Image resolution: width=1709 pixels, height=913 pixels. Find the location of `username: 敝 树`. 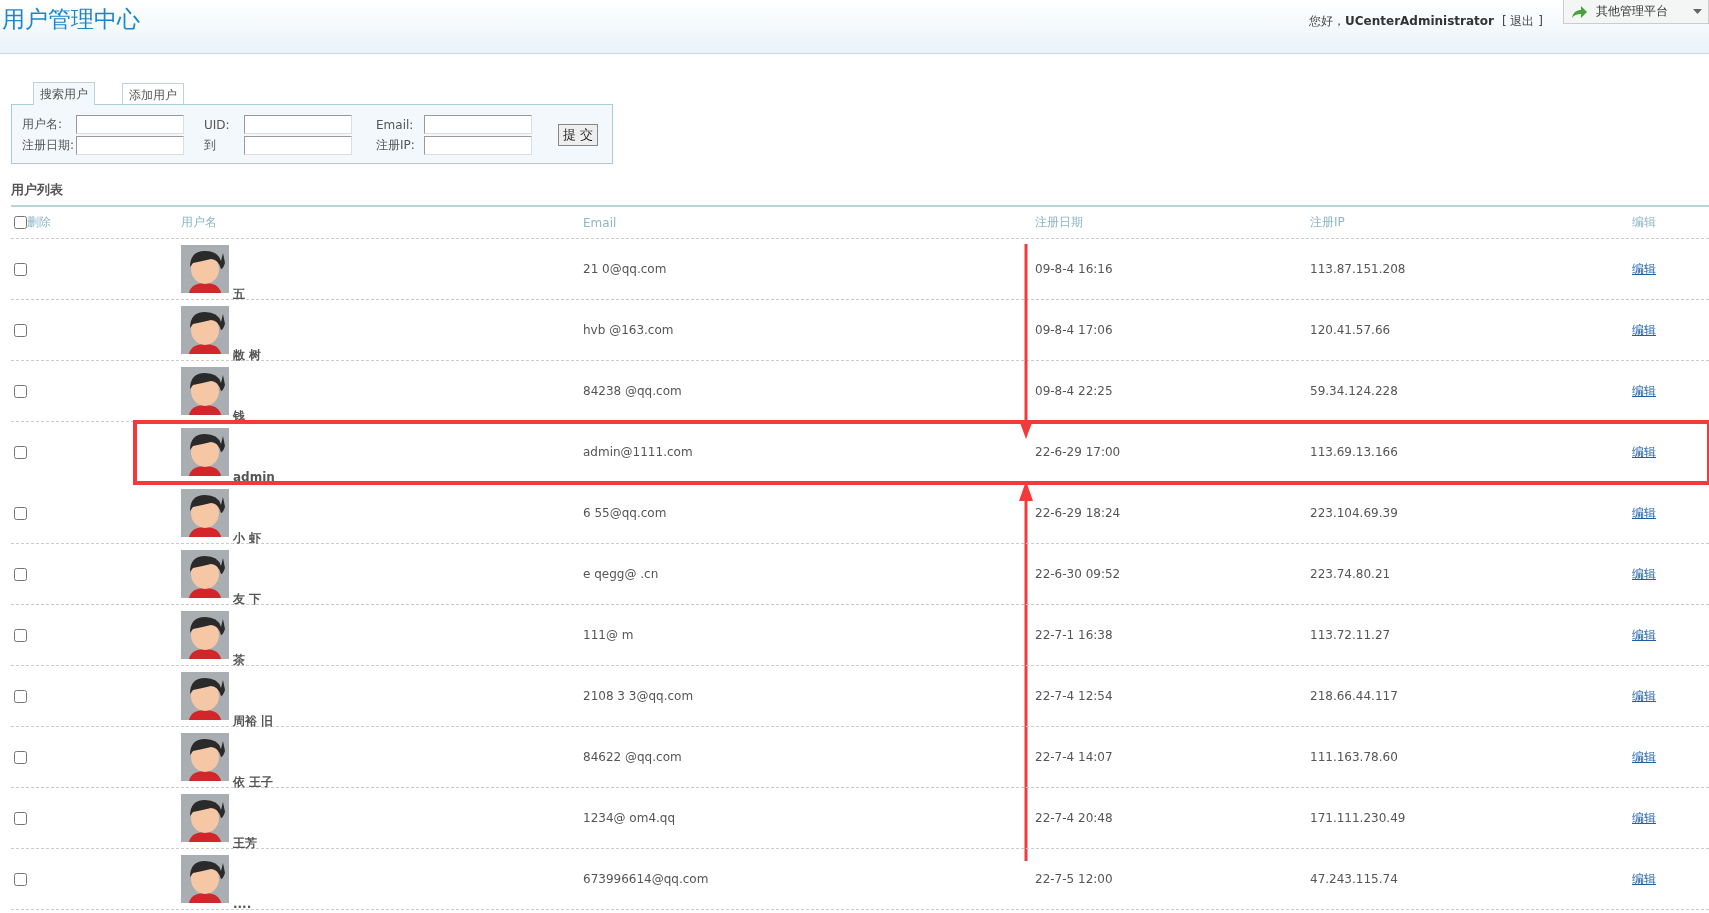

username: 敝 树 is located at coordinates (247, 355).